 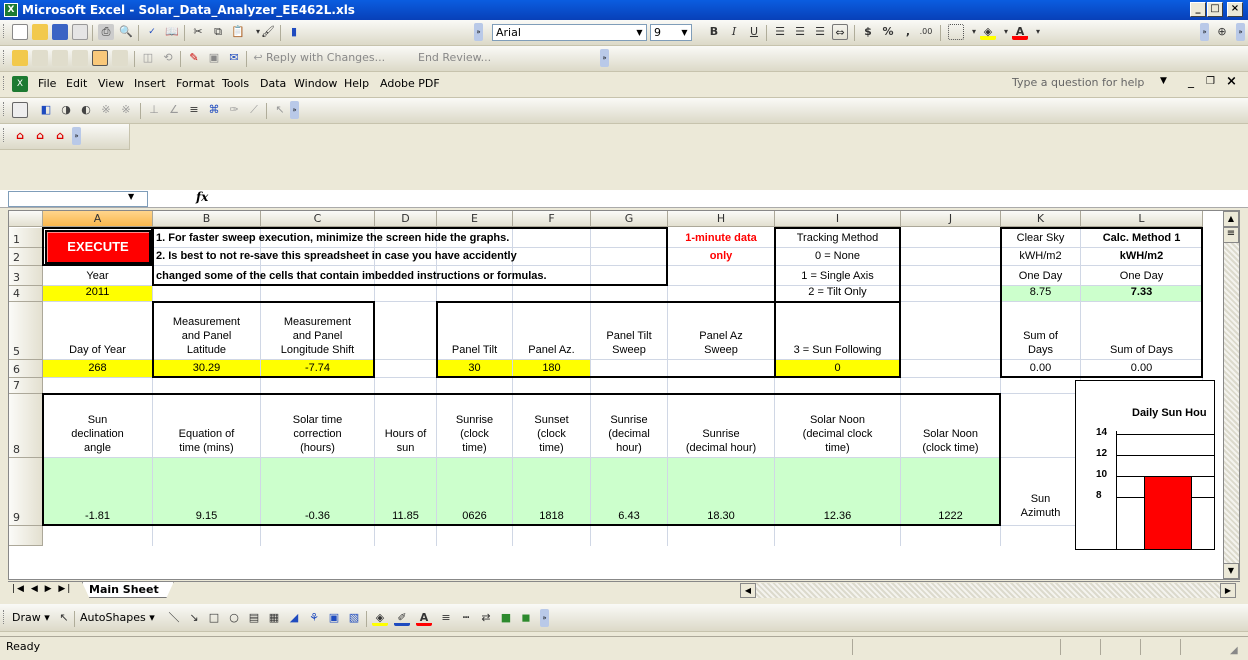 I want to click on menu-data: Data, so click(x=273, y=84).